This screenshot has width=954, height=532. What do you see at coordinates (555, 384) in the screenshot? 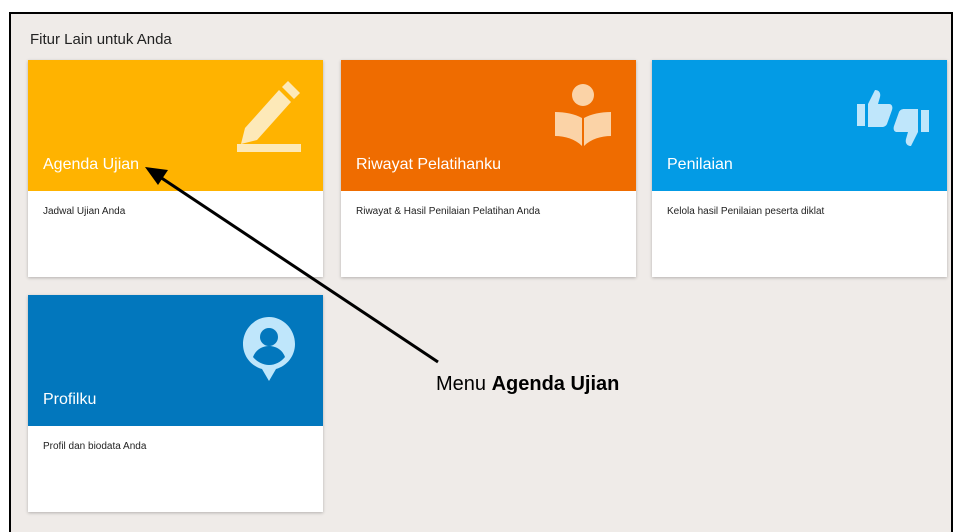
I see `annotation-emphasis: Agenda Ujian` at bounding box center [555, 384].